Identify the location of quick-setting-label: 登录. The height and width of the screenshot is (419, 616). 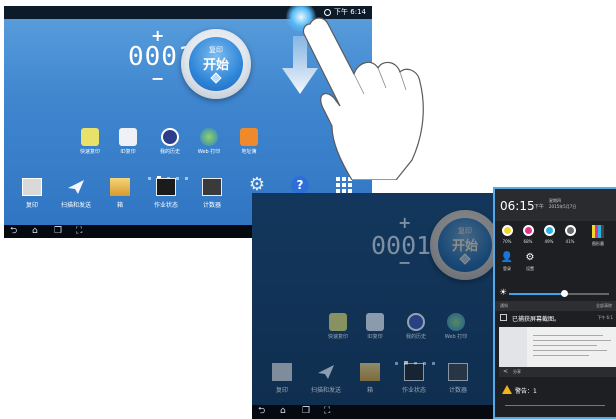
(507, 268).